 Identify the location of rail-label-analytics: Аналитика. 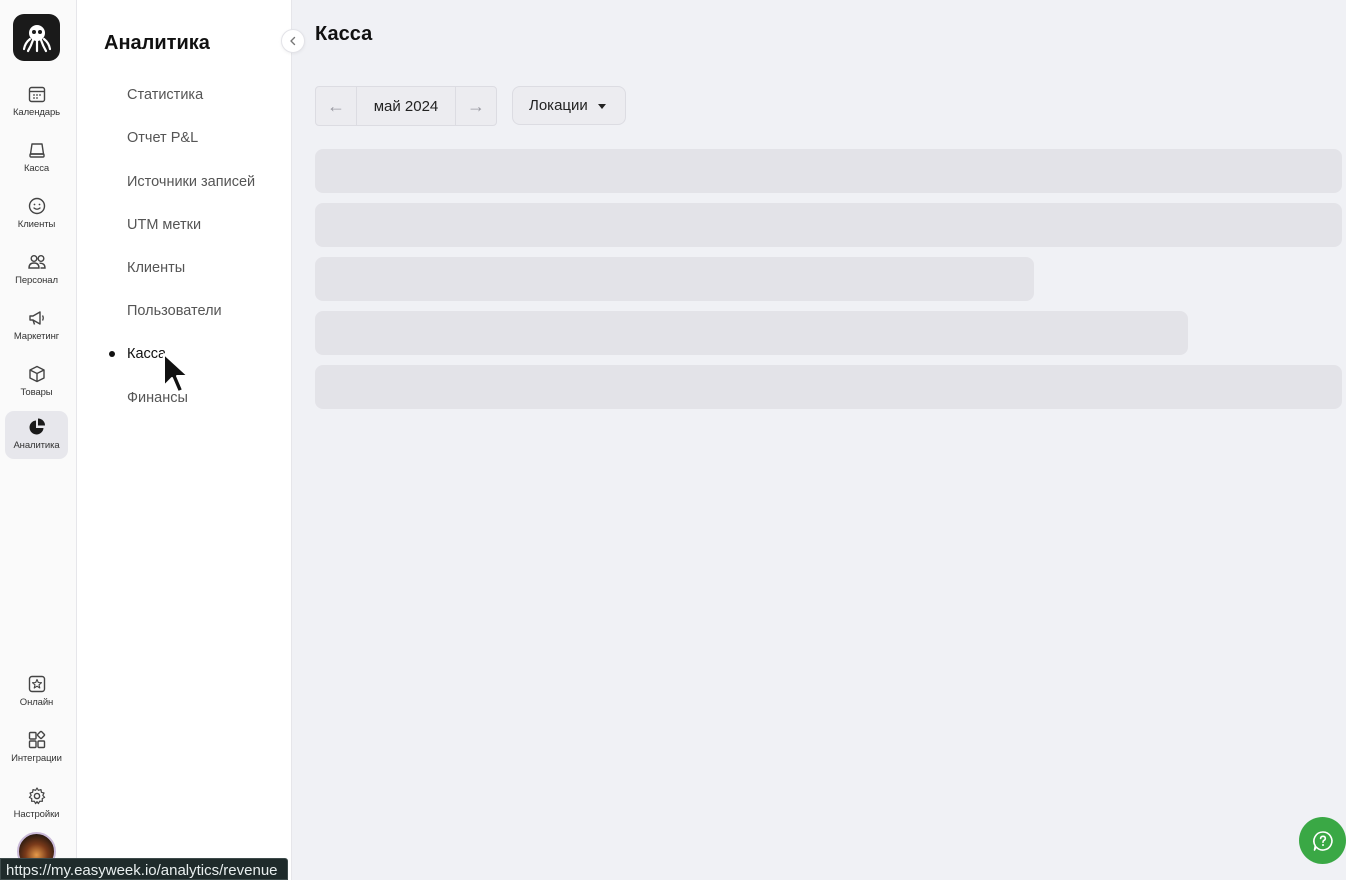
(36, 445).